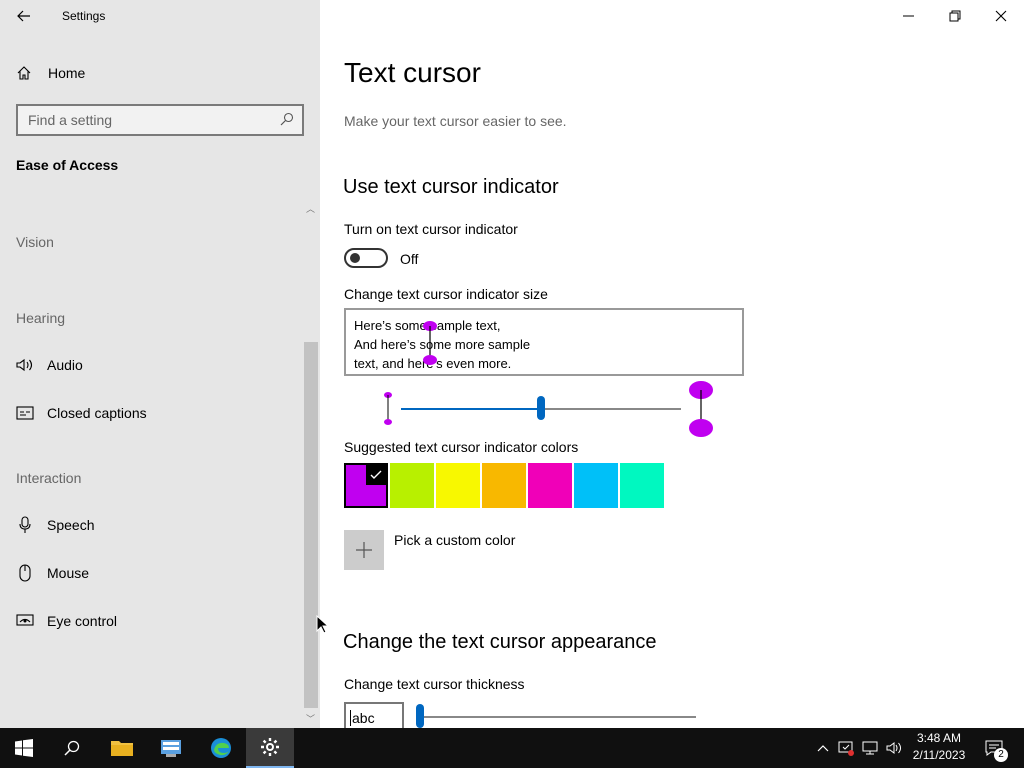 Image resolution: width=1024 pixels, height=768 pixels. Describe the element at coordinates (24, 73) in the screenshot. I see `home-icon` at that location.